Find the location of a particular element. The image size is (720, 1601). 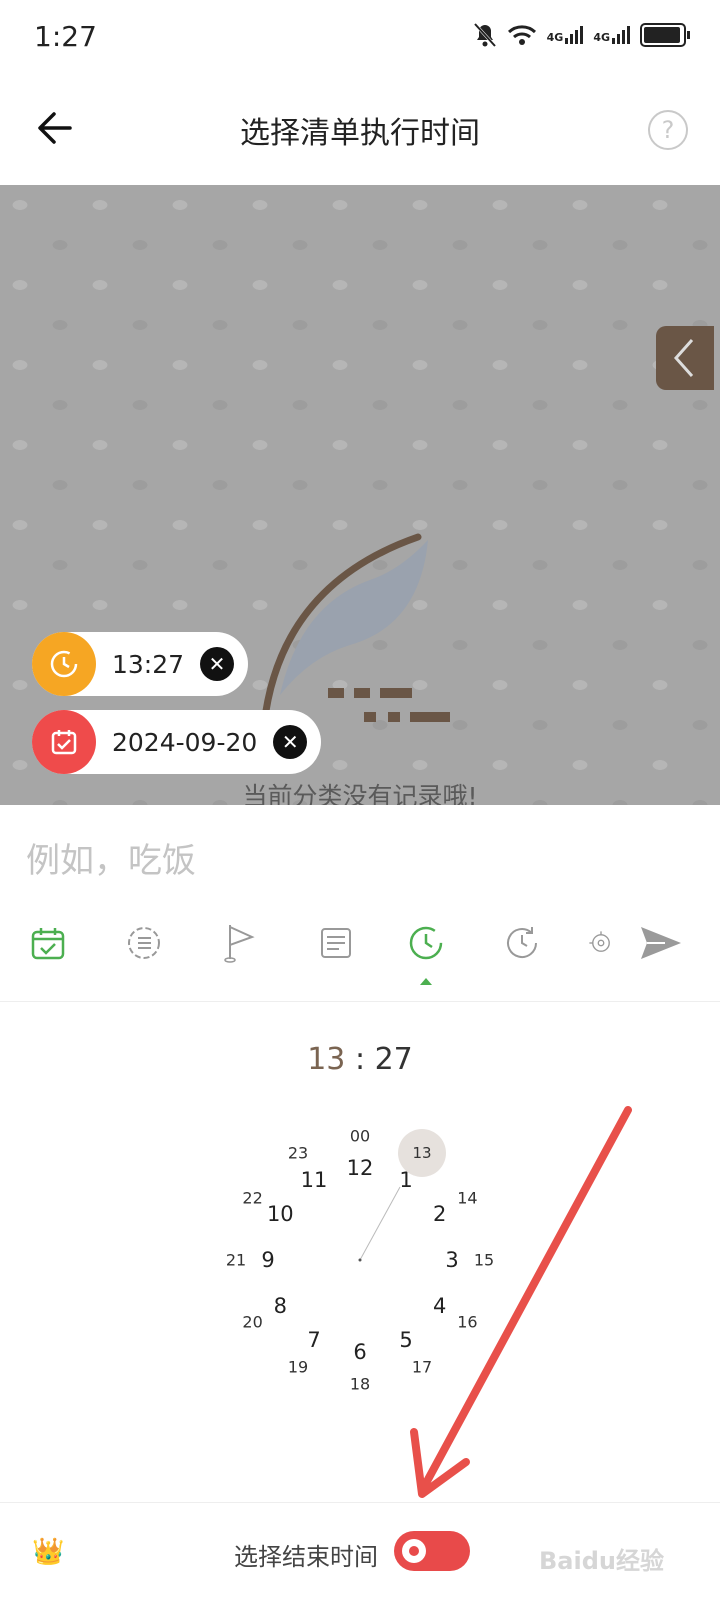

chip-date-text: 2024-09-20 is located at coordinates (185, 742).